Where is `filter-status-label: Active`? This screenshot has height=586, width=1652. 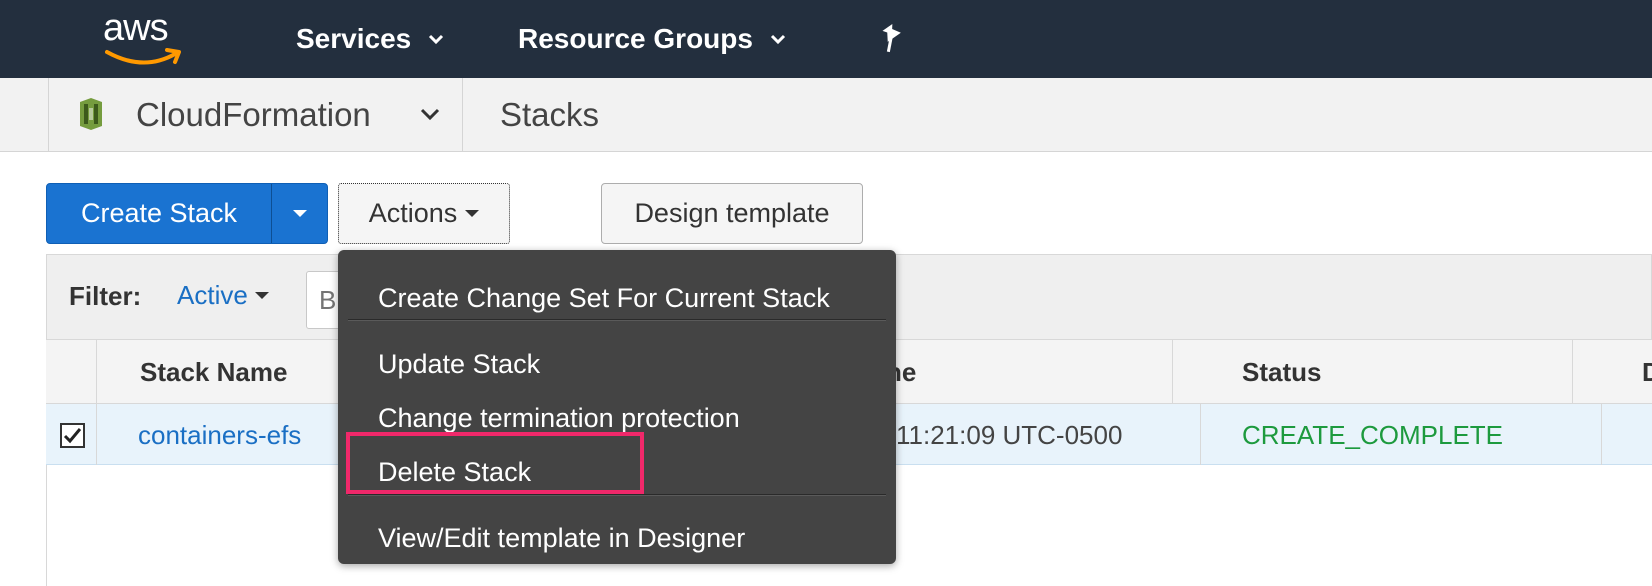
filter-status-label: Active is located at coordinates (212, 295).